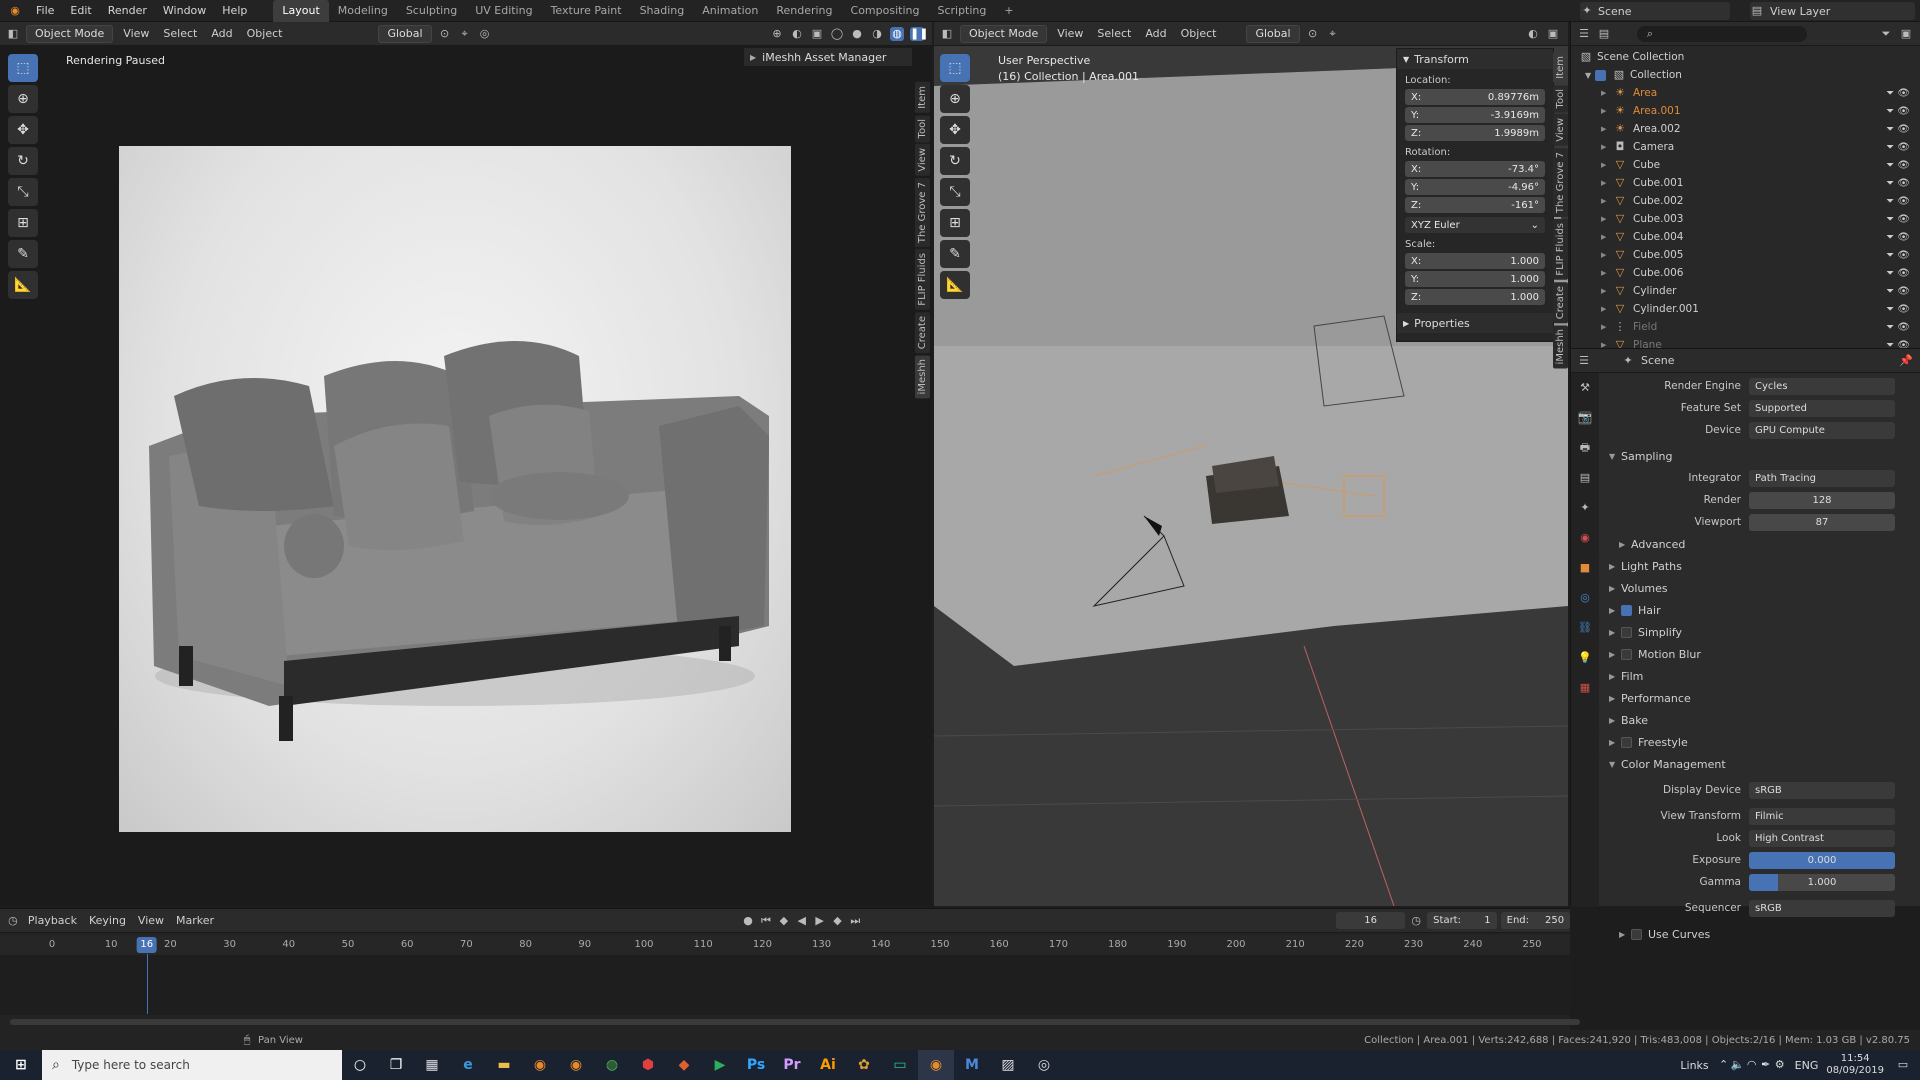 Image resolution: width=1920 pixels, height=1080 pixels. Describe the element at coordinates (1822, 430) in the screenshot. I see `device-dropdown: GPU Compute` at that location.